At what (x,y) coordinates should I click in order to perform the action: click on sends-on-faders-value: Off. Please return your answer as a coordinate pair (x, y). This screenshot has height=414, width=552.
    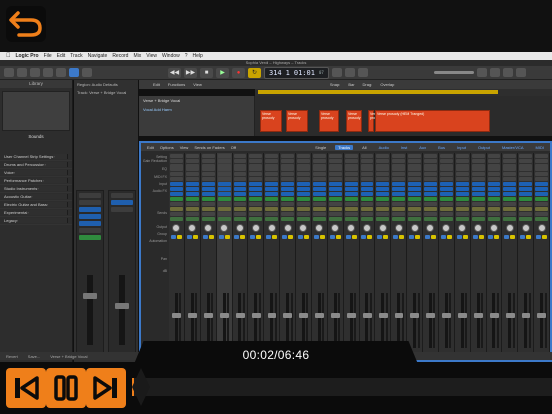
    Looking at the image, I should click on (233, 147).